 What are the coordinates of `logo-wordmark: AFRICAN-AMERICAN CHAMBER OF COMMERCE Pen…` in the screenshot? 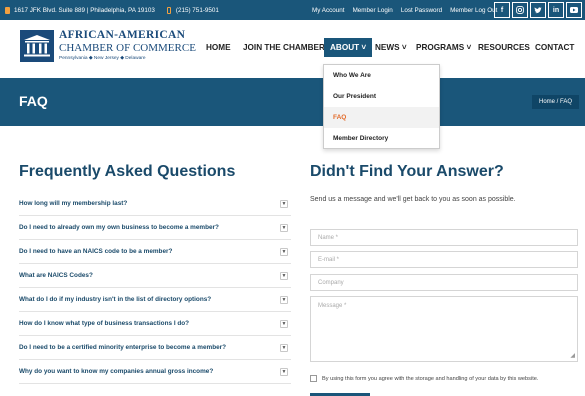 It's located at (127, 45).